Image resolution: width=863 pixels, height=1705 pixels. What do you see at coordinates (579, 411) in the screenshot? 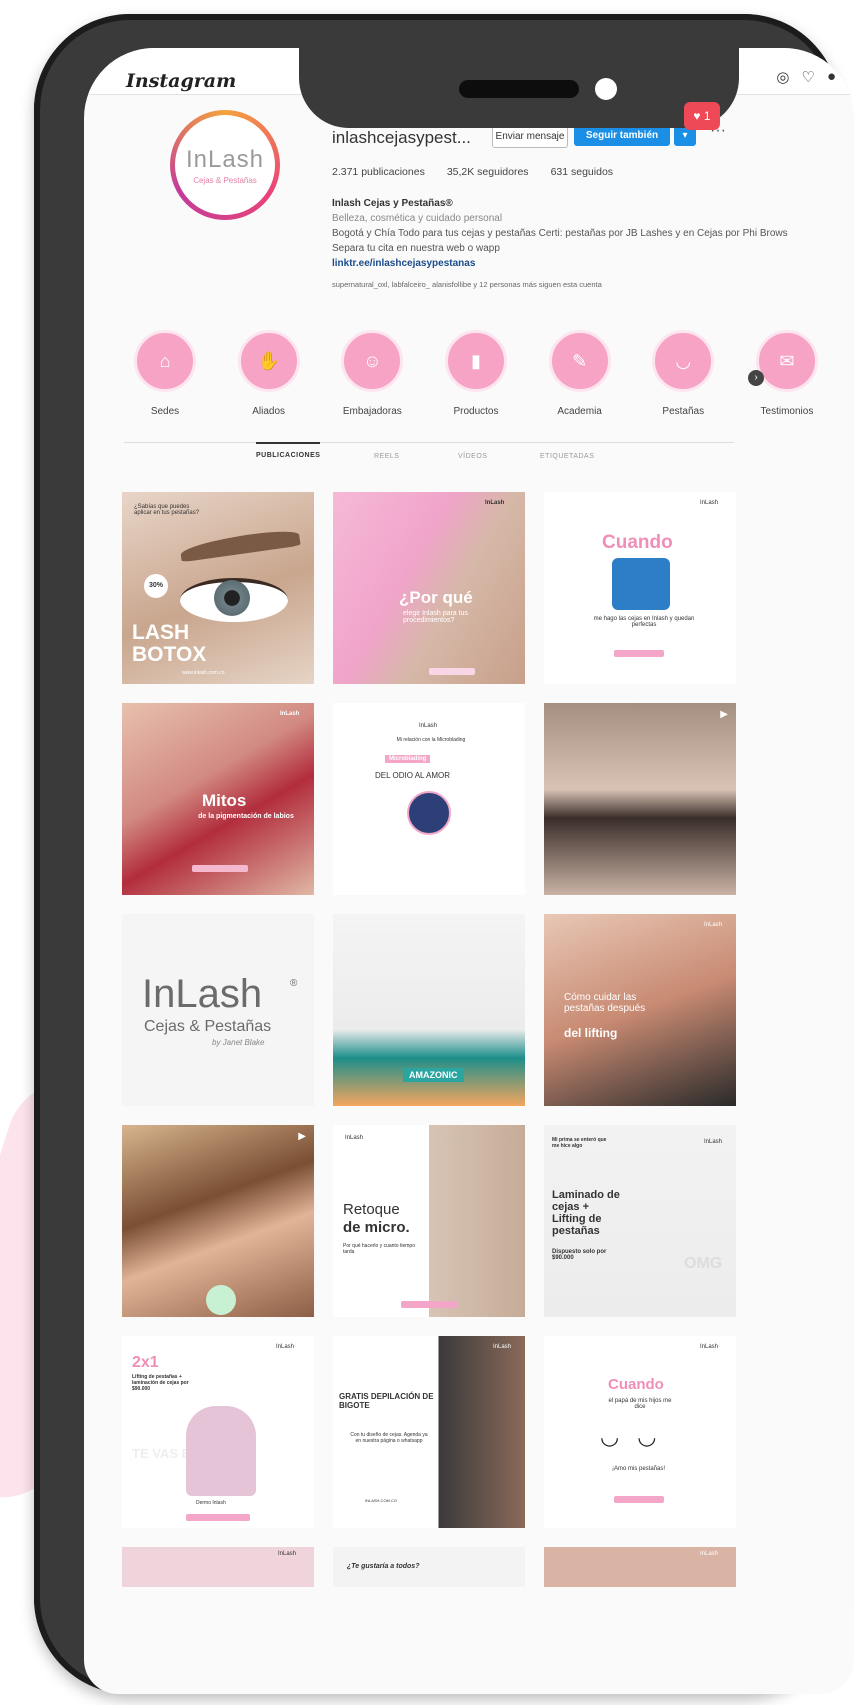
I see `highlight-label: Academia` at bounding box center [579, 411].